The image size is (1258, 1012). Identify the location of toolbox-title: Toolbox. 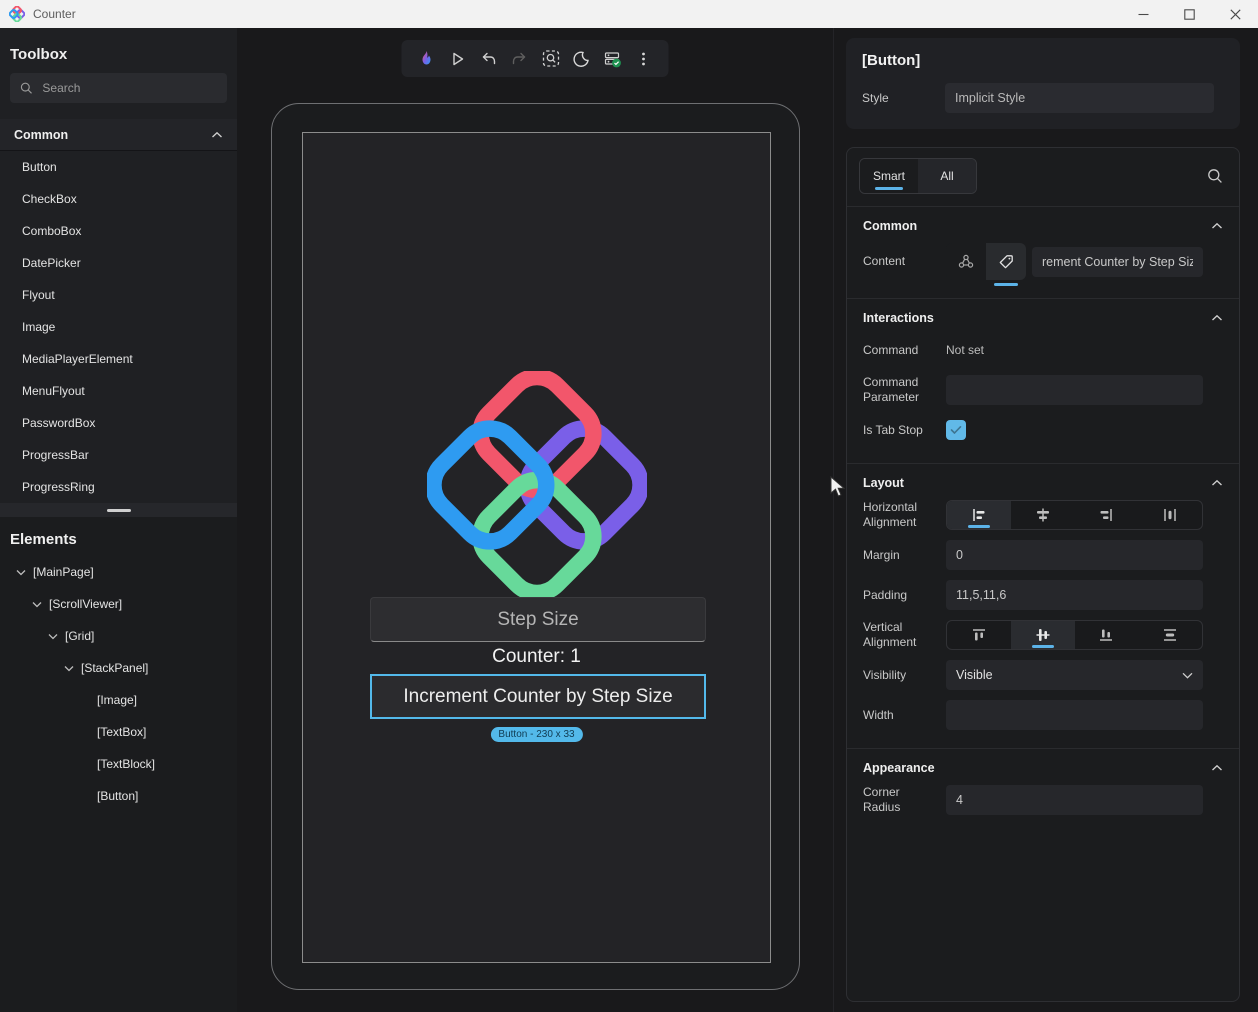
(39, 54).